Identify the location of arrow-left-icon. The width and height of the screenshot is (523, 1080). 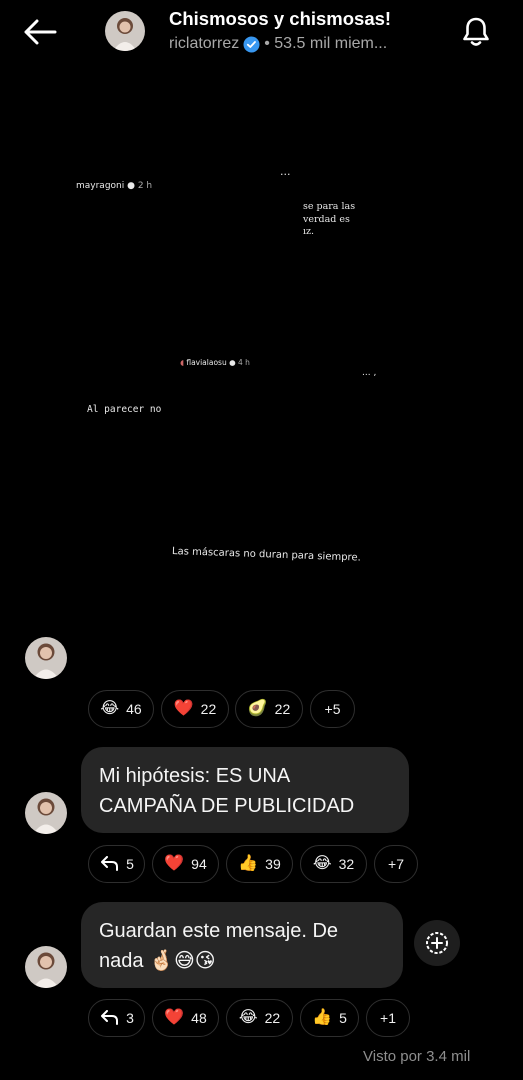
(40, 32).